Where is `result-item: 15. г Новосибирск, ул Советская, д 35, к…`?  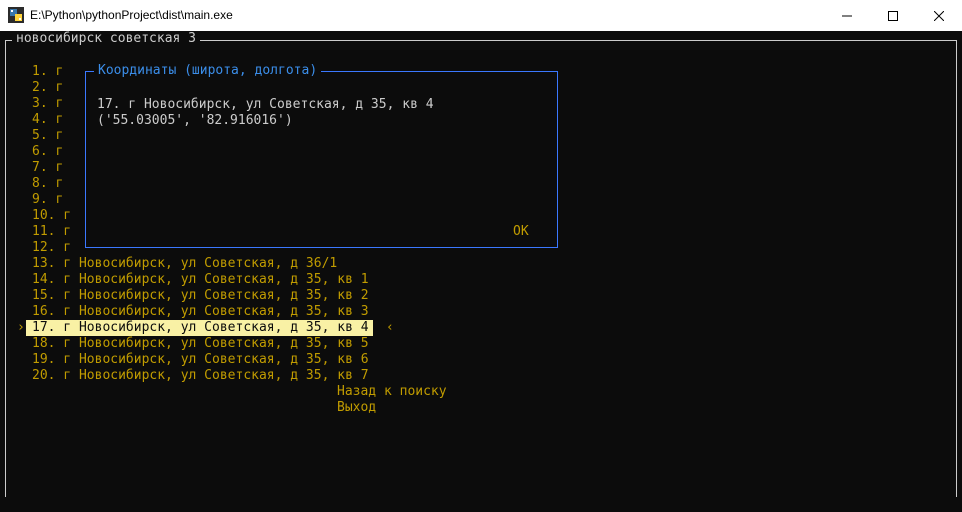 result-item: 15. г Новосибирск, ул Советская, д 35, к… is located at coordinates (200, 296).